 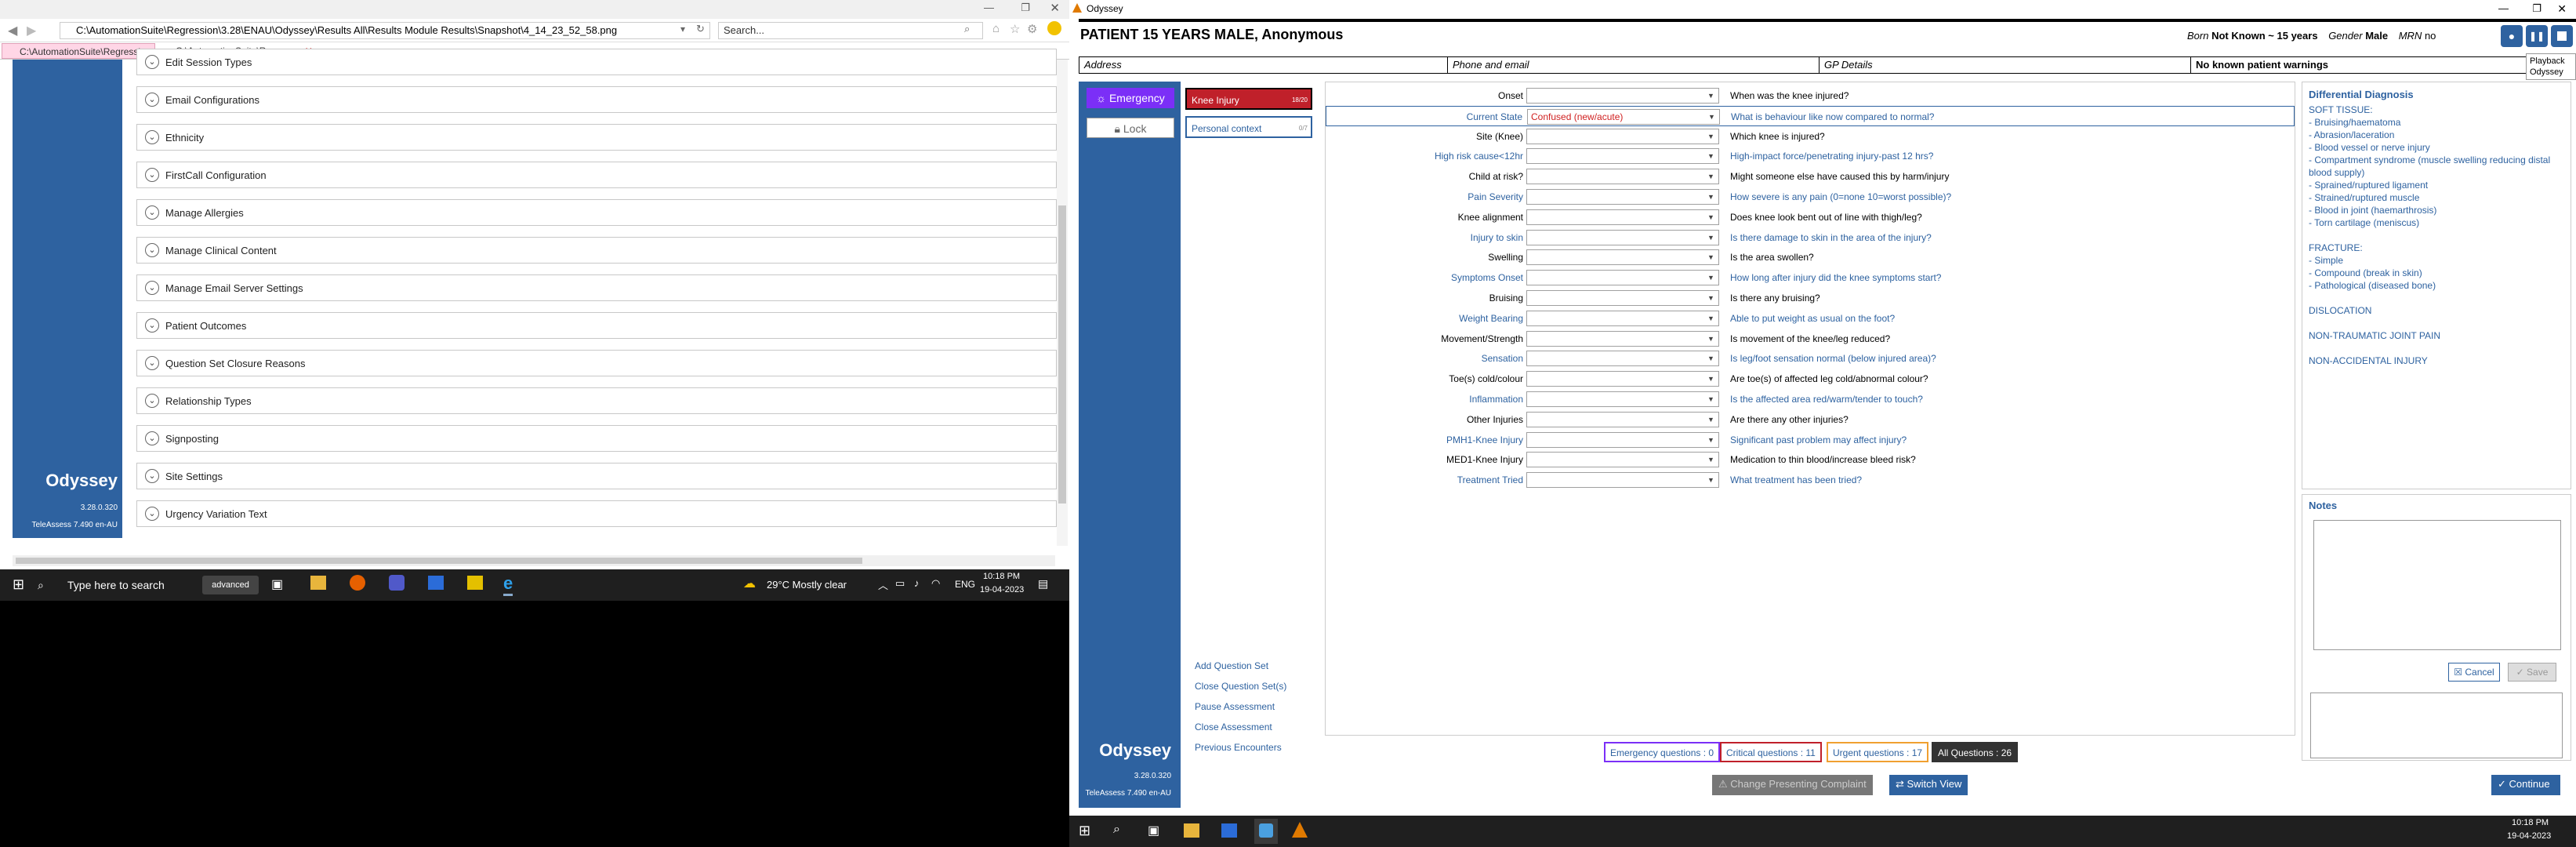 I want to click on windows-start-icon: ⊞, so click(x=19, y=584).